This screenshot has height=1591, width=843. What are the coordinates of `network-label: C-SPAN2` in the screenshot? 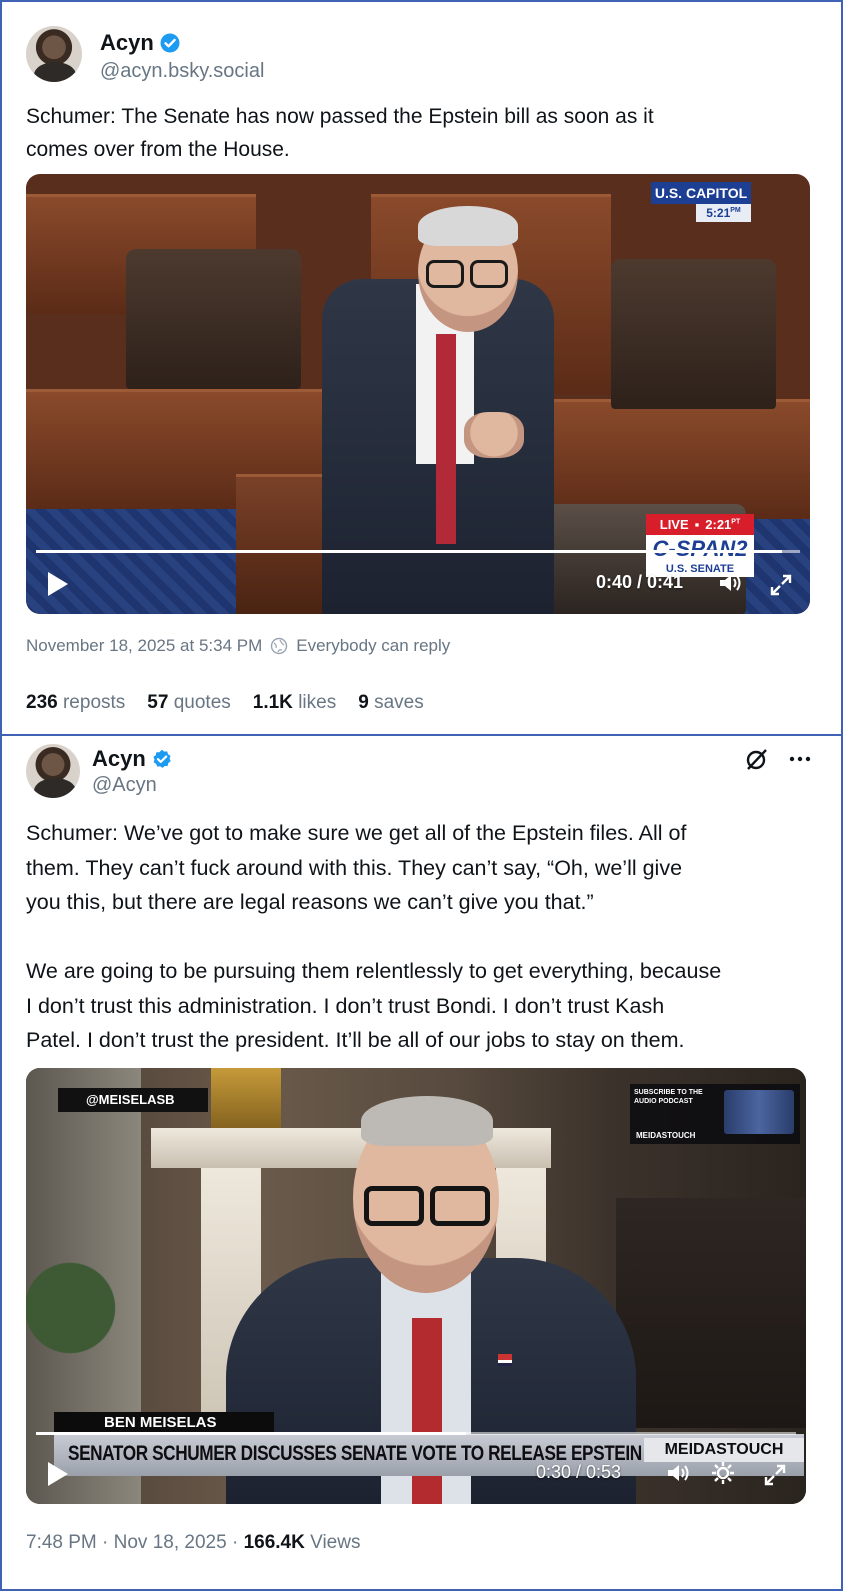 It's located at (700, 549).